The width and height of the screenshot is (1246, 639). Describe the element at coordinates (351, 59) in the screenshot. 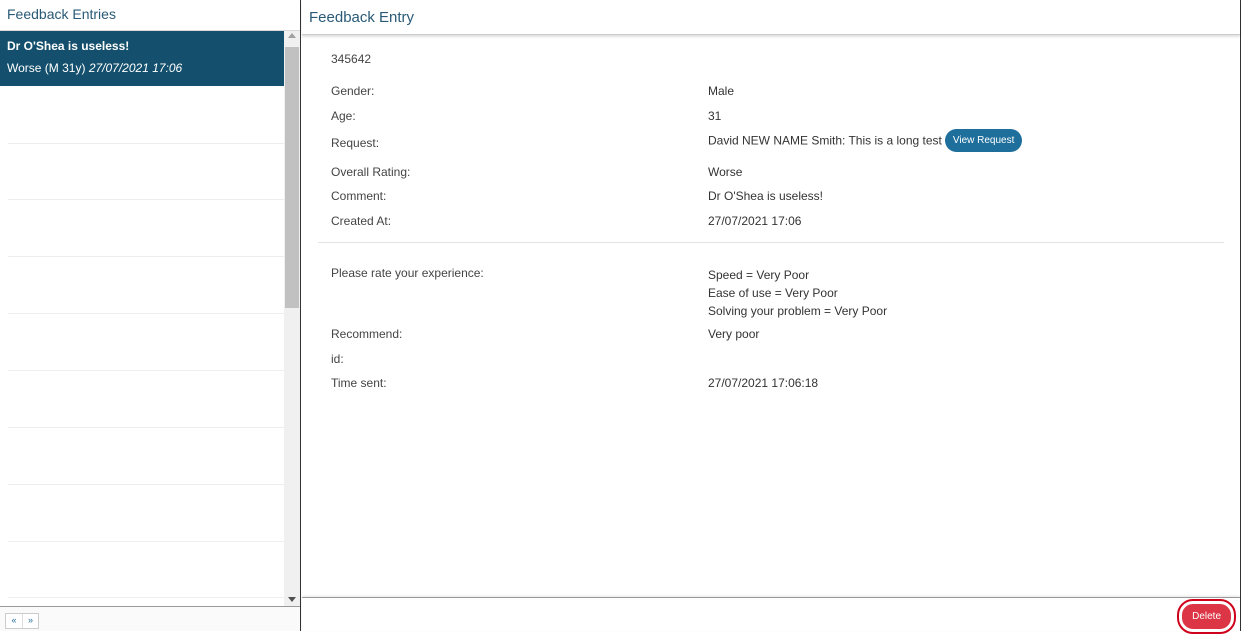

I see `entry-id: 345642` at that location.